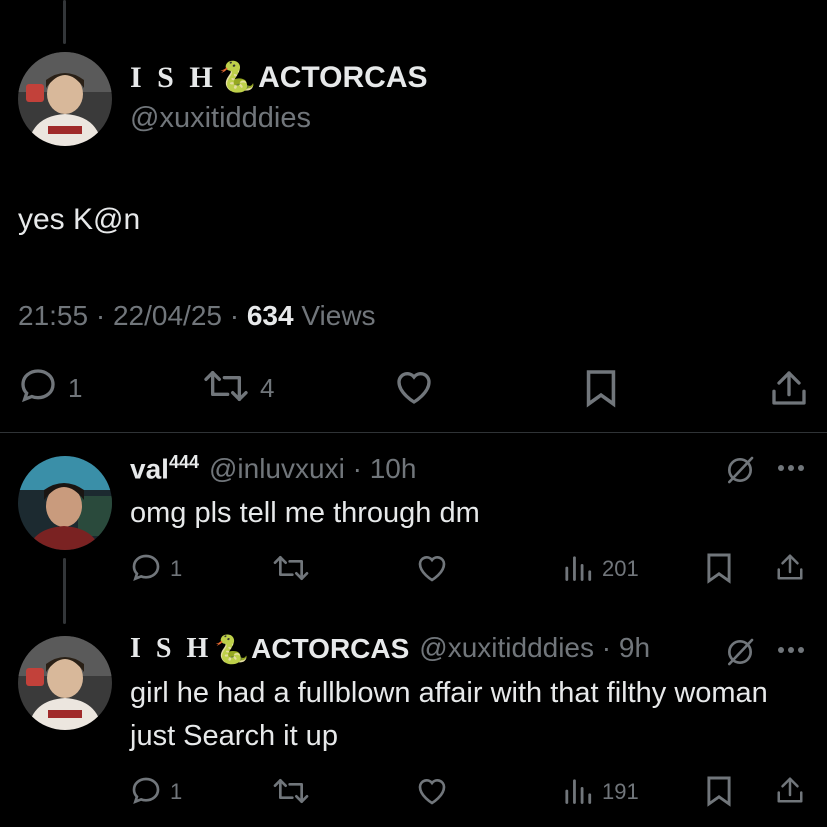  What do you see at coordinates (393, 468) in the screenshot?
I see `reply-age: 10h` at bounding box center [393, 468].